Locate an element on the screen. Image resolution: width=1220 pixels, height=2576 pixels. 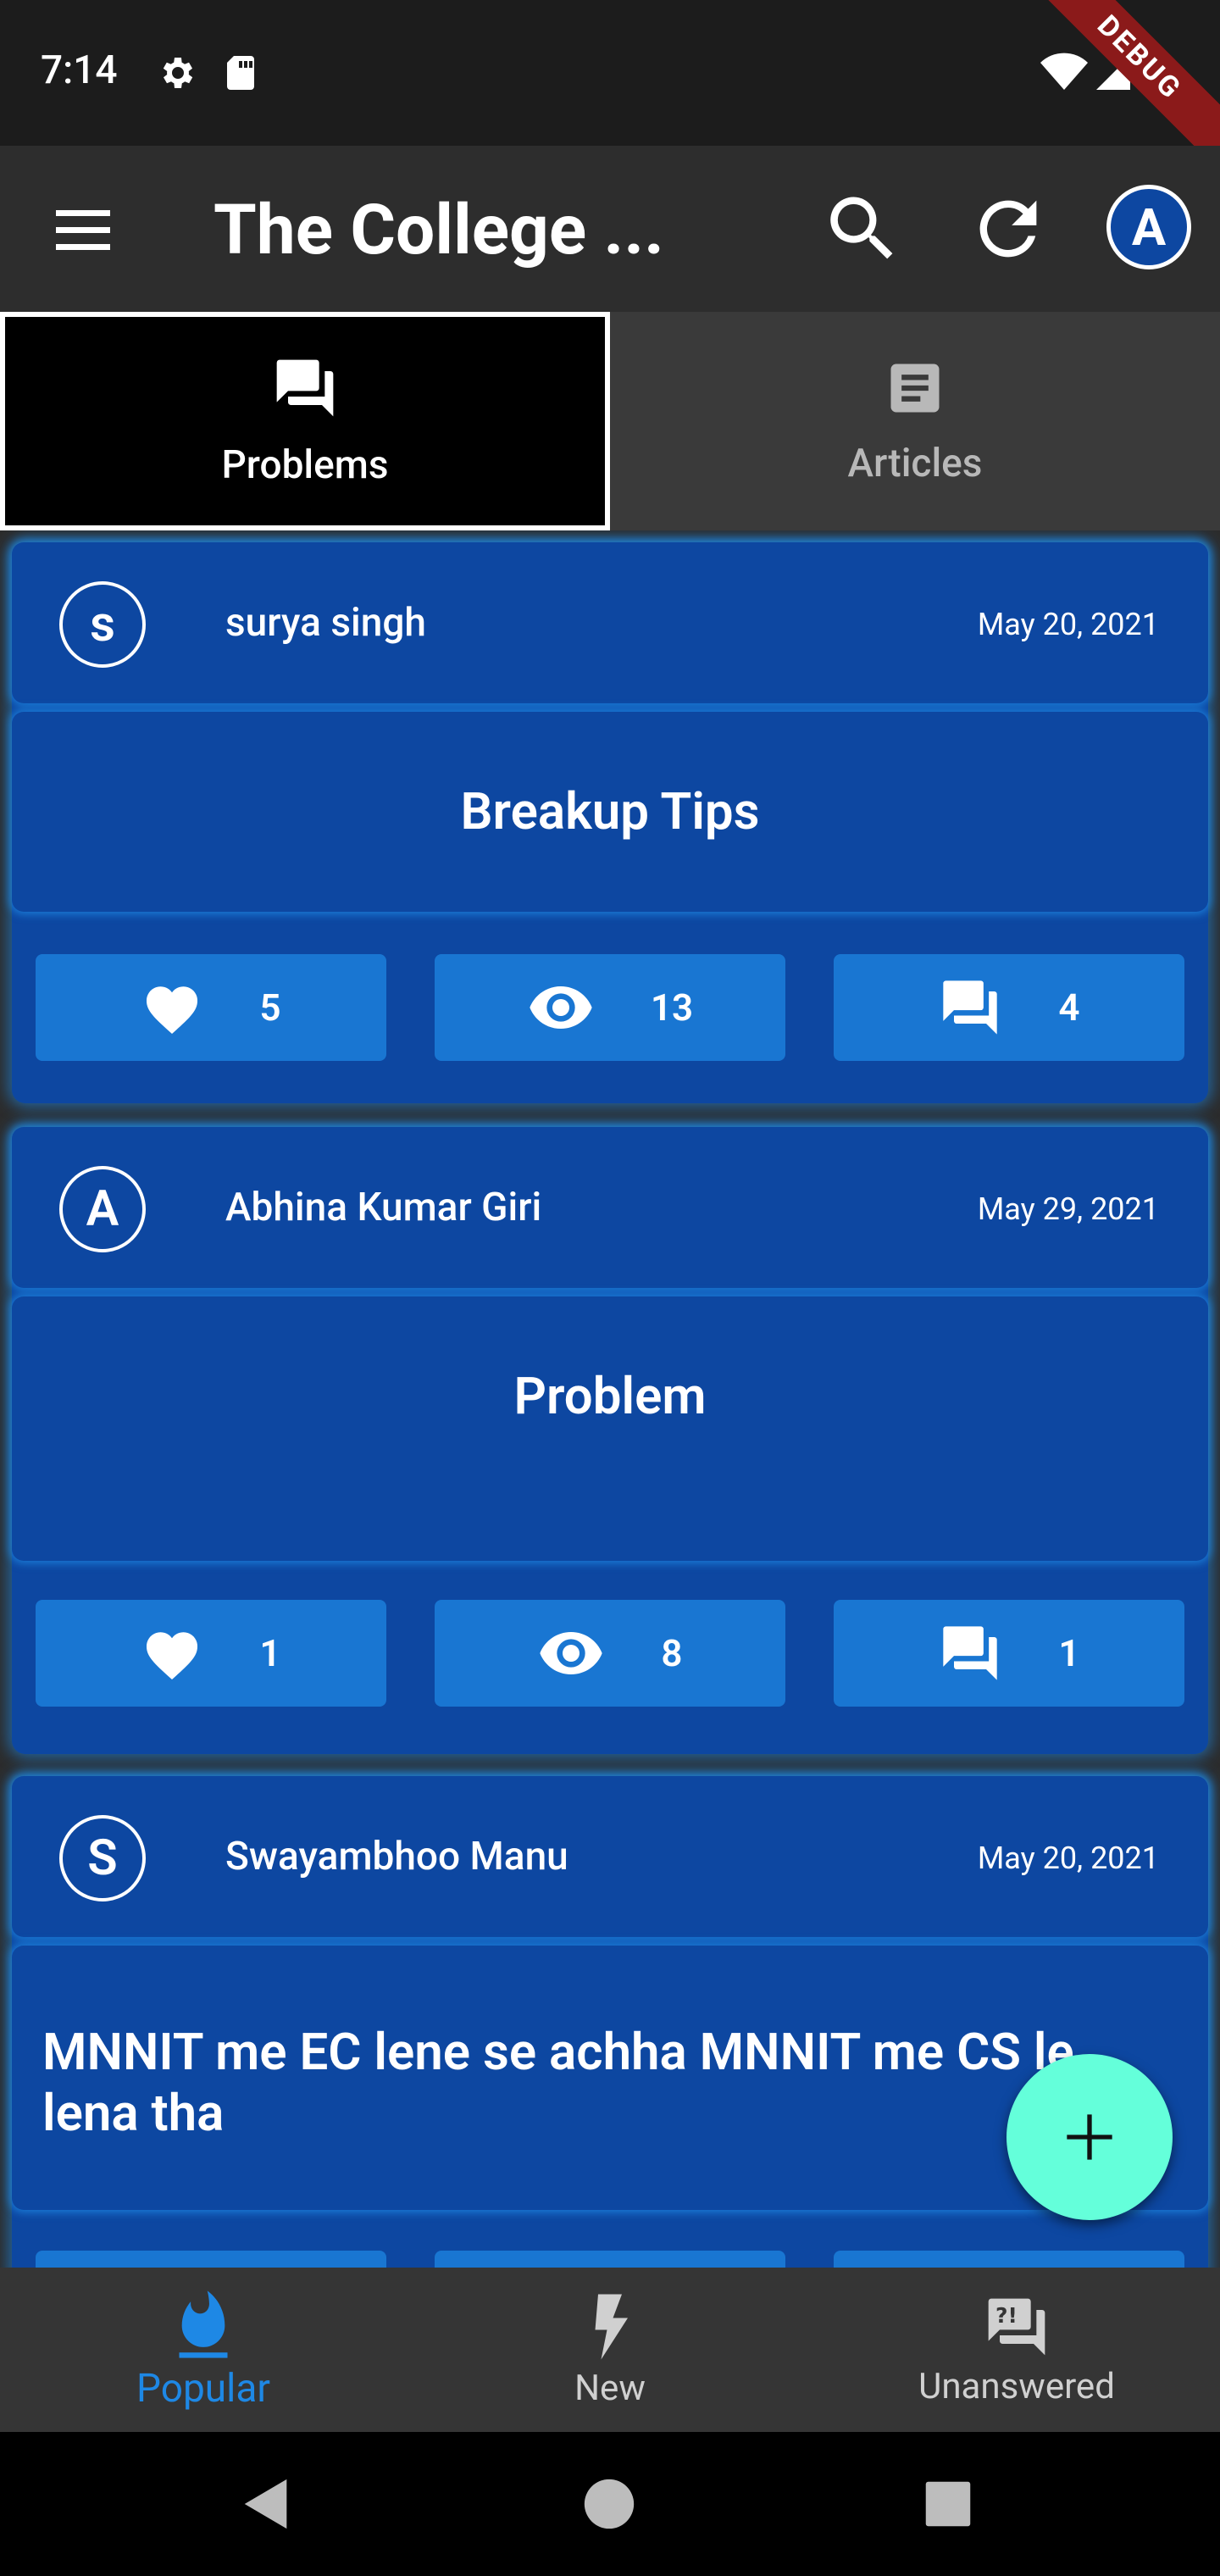
plus-icon is located at coordinates (1089, 2137).